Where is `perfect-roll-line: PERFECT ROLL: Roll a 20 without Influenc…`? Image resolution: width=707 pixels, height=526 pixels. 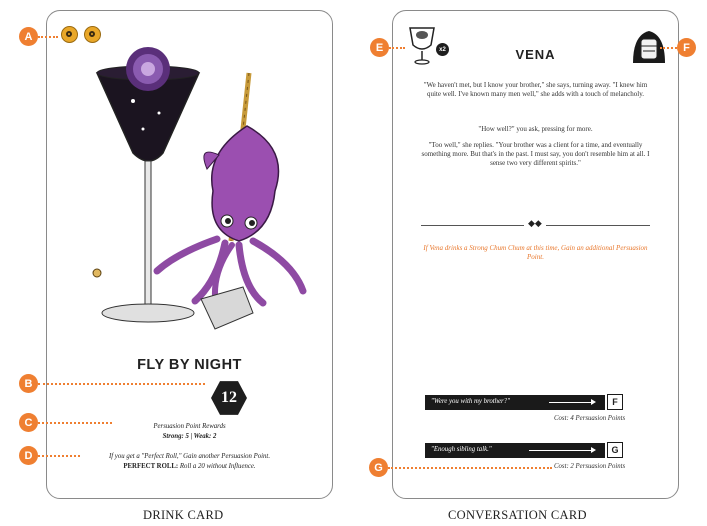 perfect-roll-line: PERFECT ROLL: Roll a 20 without Influenc… is located at coordinates (189, 466).